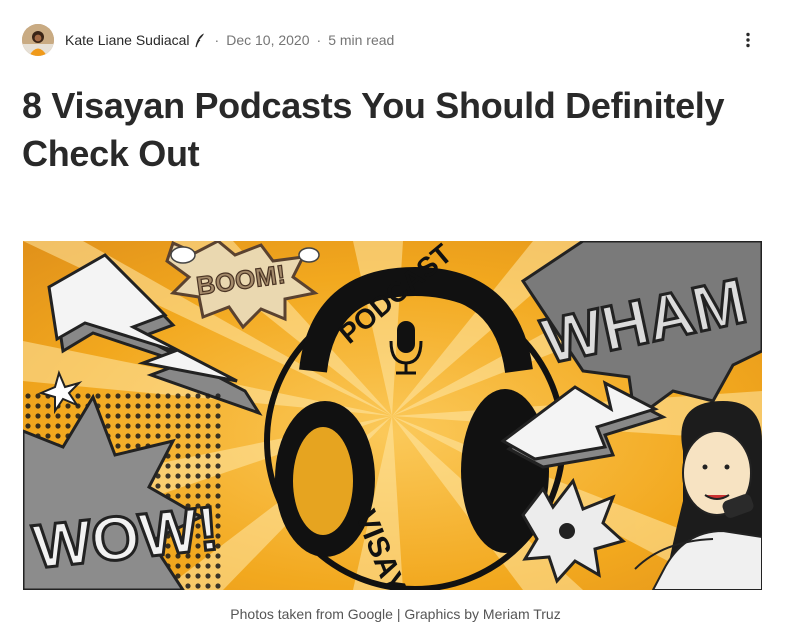 Image resolution: width=791 pixels, height=639 pixels. Describe the element at coordinates (38, 40) in the screenshot. I see `author-avatar` at that location.